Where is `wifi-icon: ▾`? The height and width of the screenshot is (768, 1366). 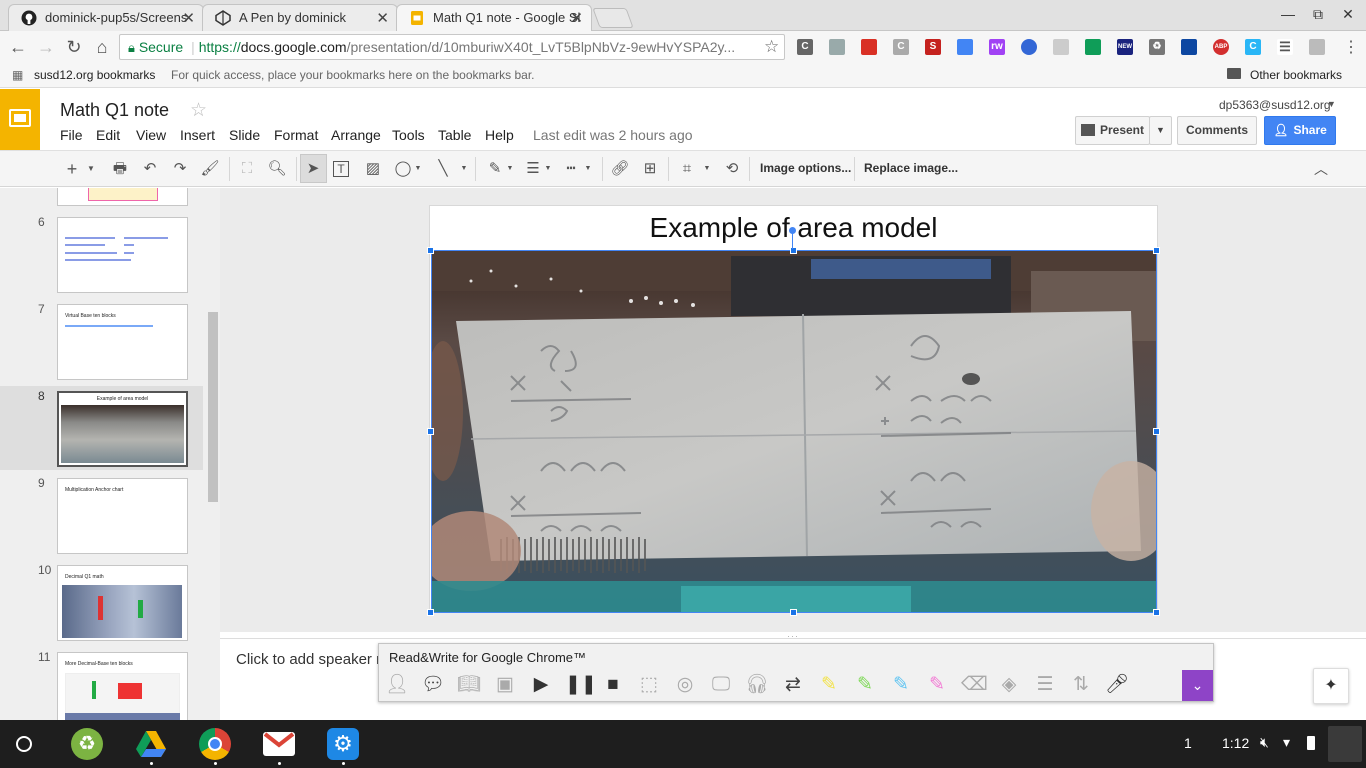
wifi-icon: ▾ is located at coordinates (1286, 742).